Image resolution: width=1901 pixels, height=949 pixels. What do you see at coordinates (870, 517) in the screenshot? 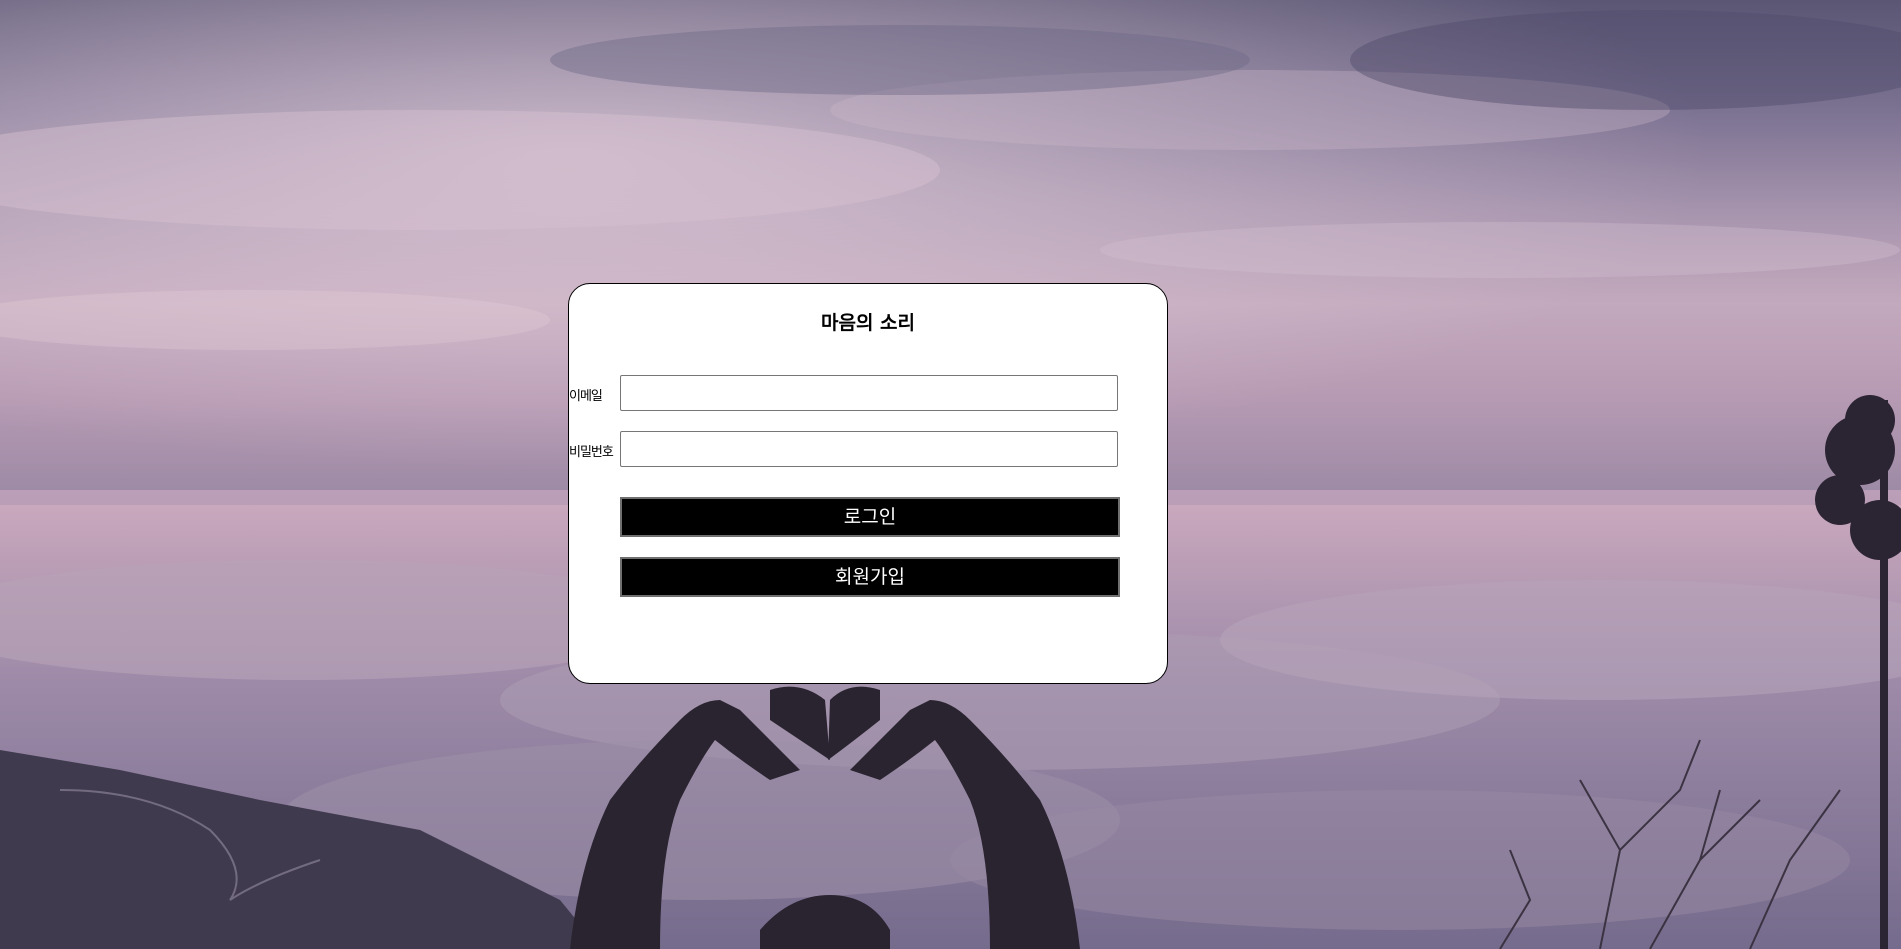
I see `login-button: 로그인` at bounding box center [870, 517].